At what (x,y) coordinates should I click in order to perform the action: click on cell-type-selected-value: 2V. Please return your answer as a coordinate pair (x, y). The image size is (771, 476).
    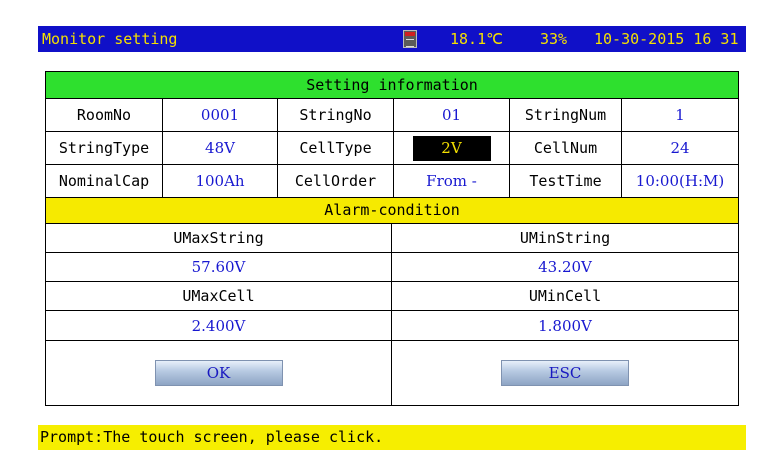
    Looking at the image, I should click on (451, 148).